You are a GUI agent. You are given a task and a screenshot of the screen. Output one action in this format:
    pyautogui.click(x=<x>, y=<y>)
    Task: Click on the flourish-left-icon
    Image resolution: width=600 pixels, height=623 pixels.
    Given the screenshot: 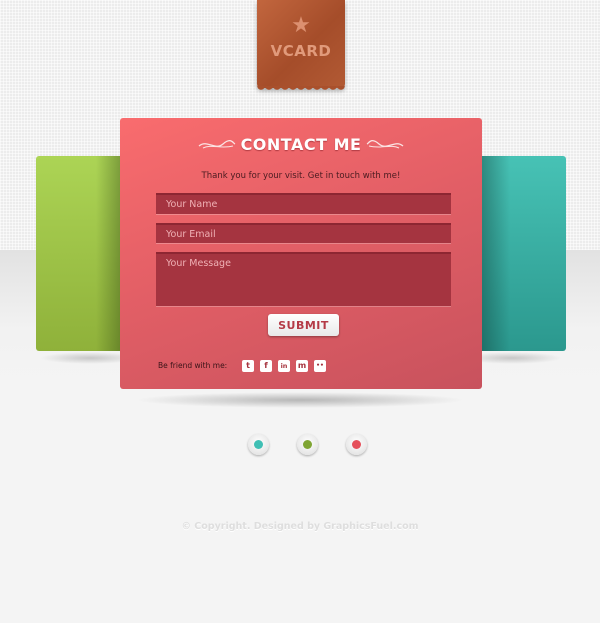 What is the action you would take?
    pyautogui.click(x=216, y=144)
    